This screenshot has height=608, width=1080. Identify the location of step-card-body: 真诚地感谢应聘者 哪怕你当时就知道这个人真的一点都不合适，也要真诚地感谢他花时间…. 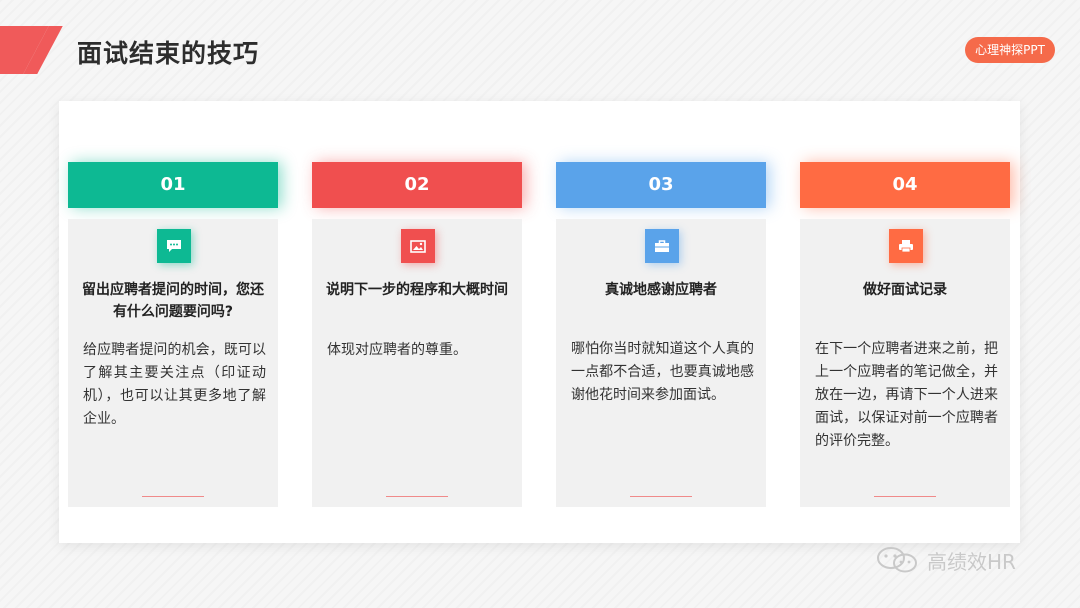
(661, 363).